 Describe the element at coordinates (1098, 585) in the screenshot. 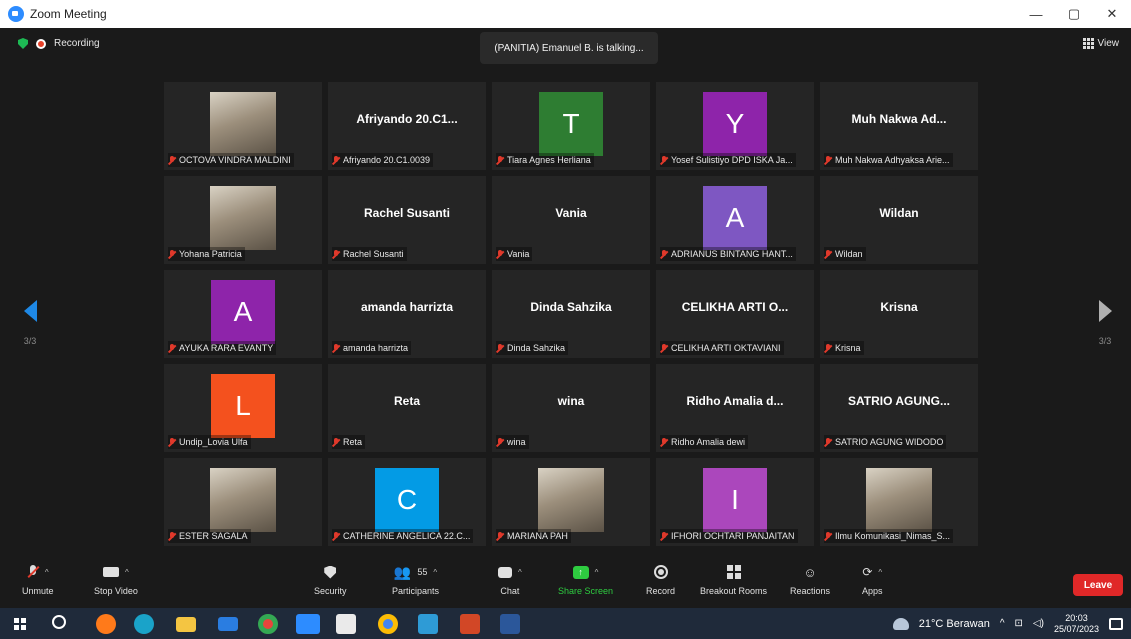

I see `leave-button: Leave` at that location.